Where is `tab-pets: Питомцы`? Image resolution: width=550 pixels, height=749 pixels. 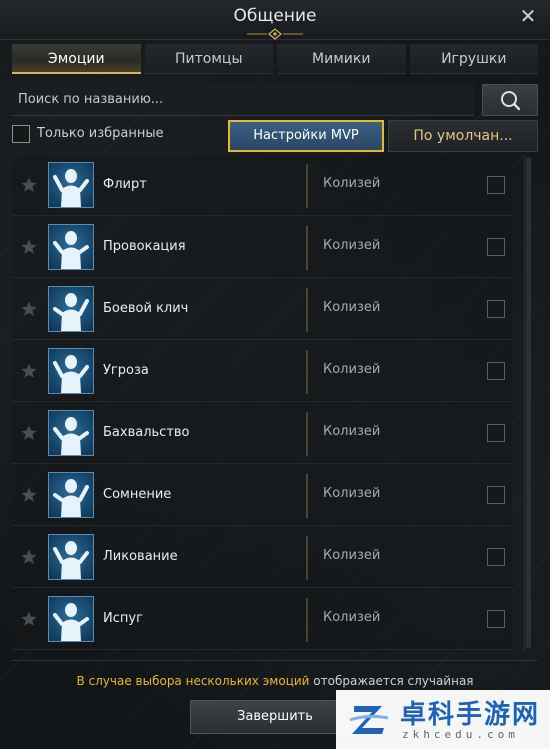 tab-pets: Питомцы is located at coordinates (208, 59).